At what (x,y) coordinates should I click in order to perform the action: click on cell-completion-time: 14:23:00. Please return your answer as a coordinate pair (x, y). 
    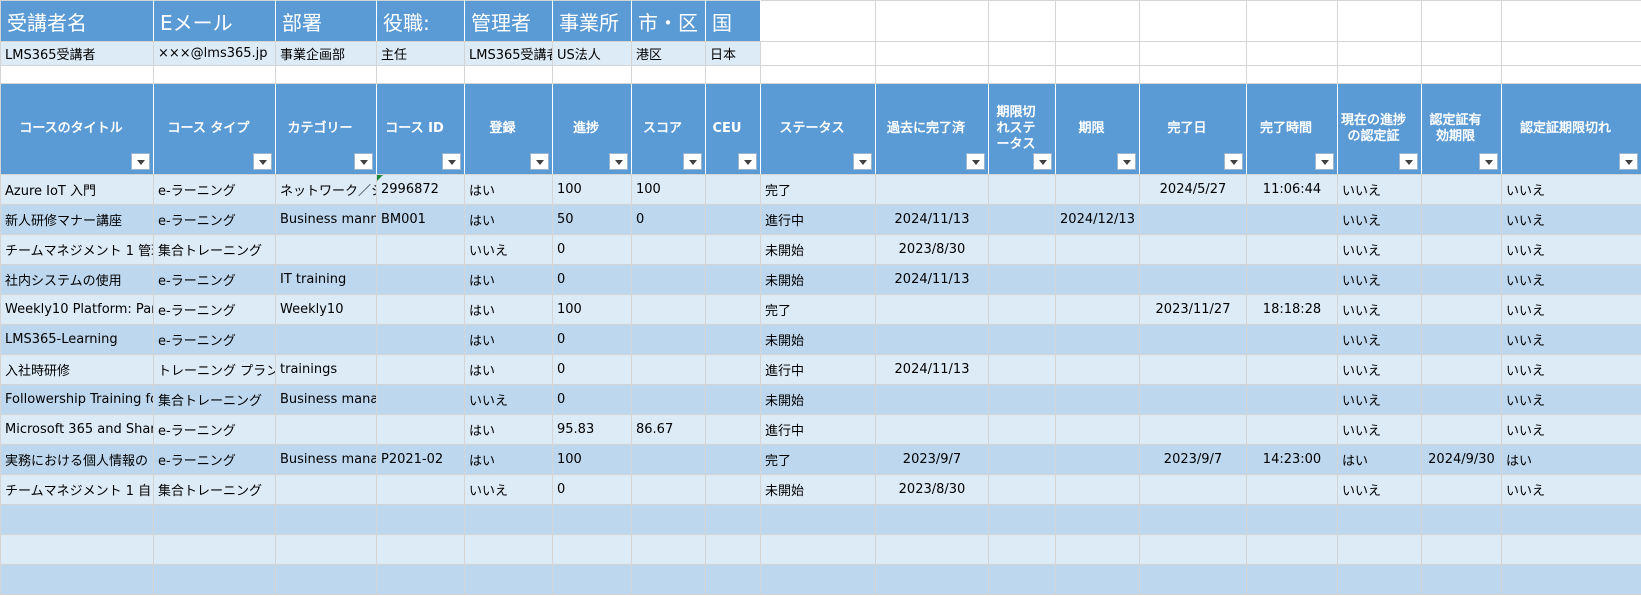
    Looking at the image, I should click on (1292, 459).